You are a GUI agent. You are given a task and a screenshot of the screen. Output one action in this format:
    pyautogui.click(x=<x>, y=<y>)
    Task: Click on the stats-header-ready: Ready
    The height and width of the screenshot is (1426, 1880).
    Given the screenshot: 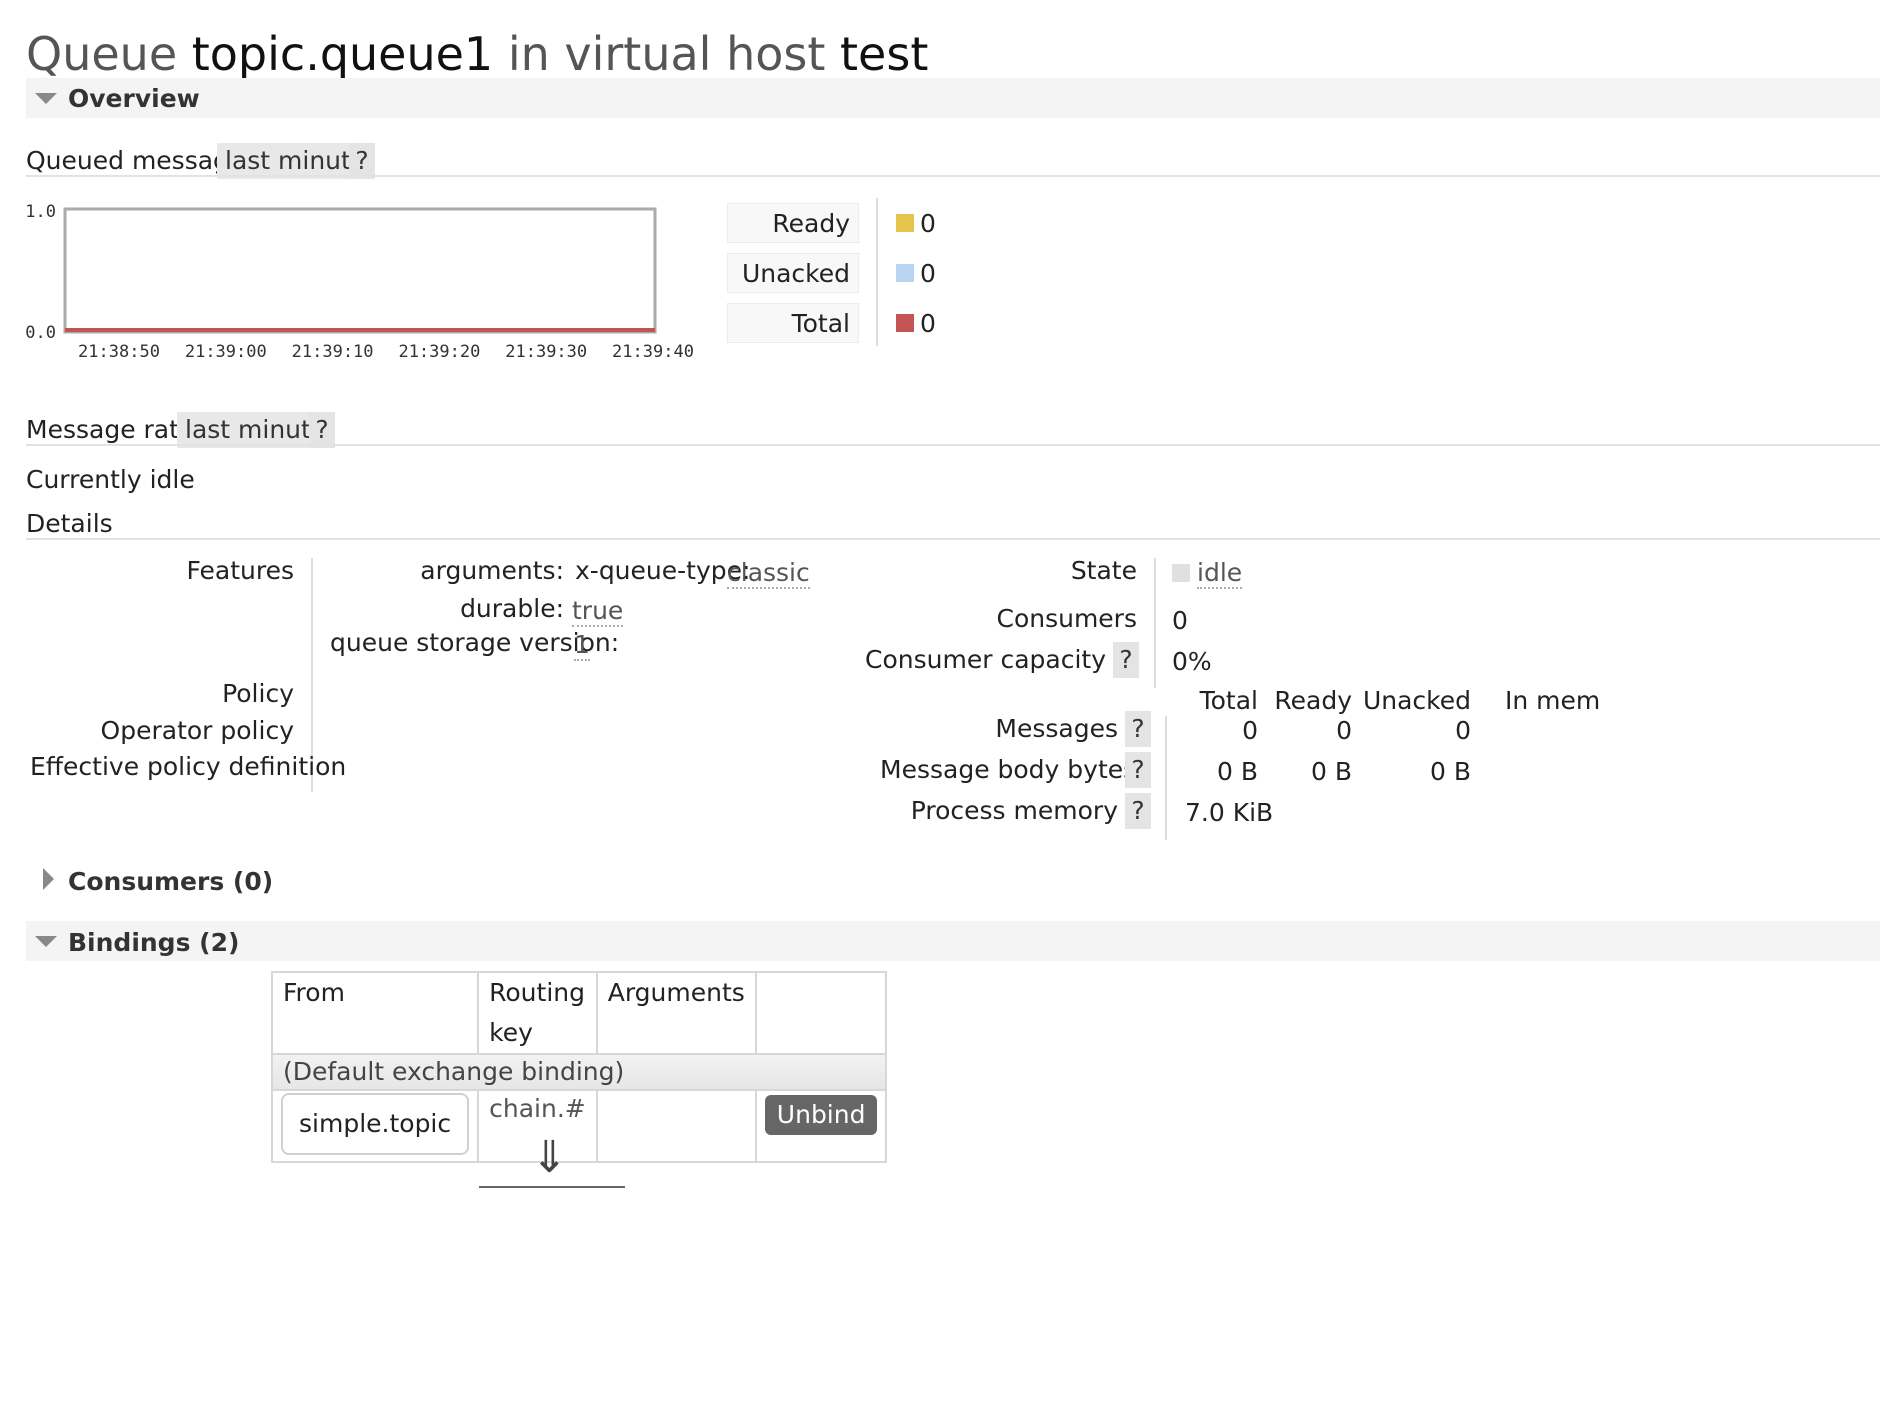 What is the action you would take?
    pyautogui.click(x=1313, y=700)
    